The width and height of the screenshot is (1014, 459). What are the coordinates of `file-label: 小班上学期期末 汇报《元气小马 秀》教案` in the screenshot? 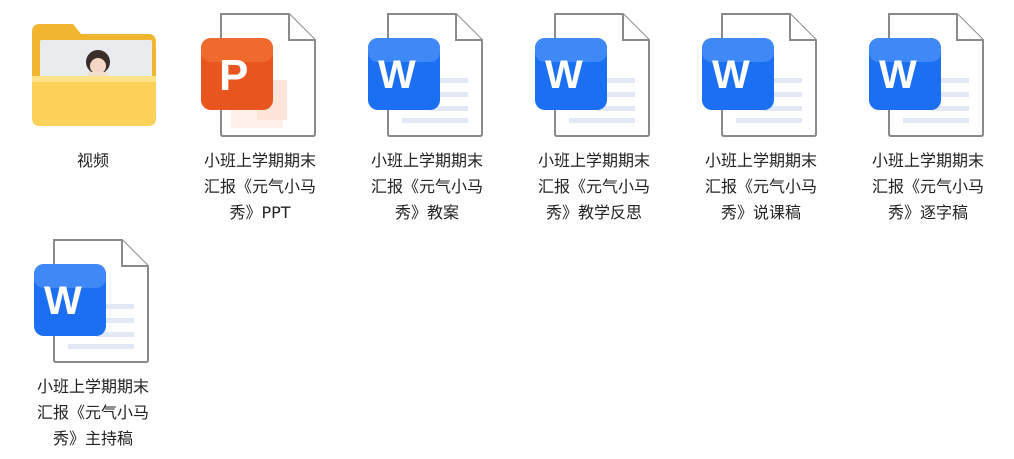 It's located at (426, 186).